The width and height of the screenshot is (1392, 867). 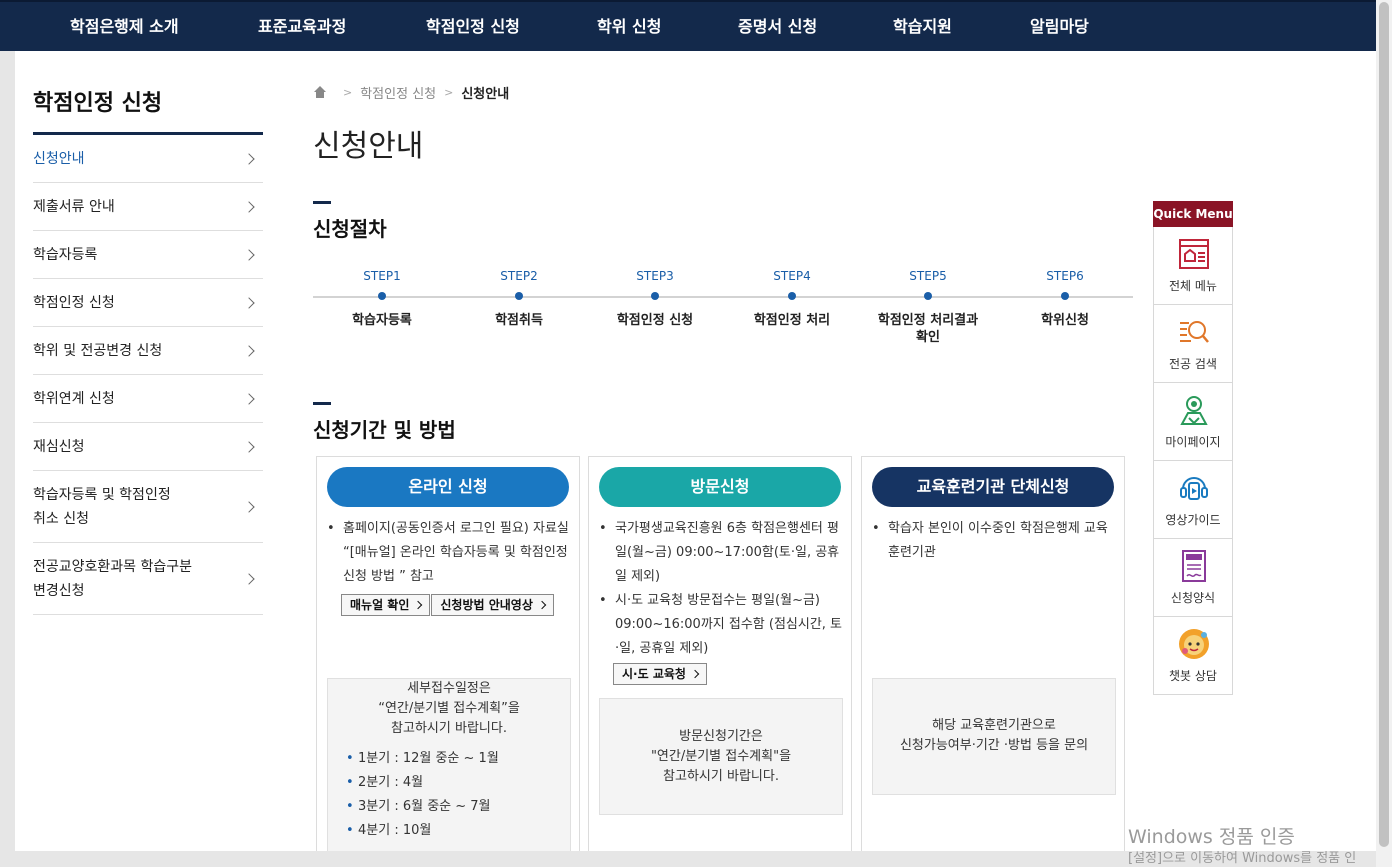 What do you see at coordinates (519, 276) in the screenshot?
I see `step-label: STEP2` at bounding box center [519, 276].